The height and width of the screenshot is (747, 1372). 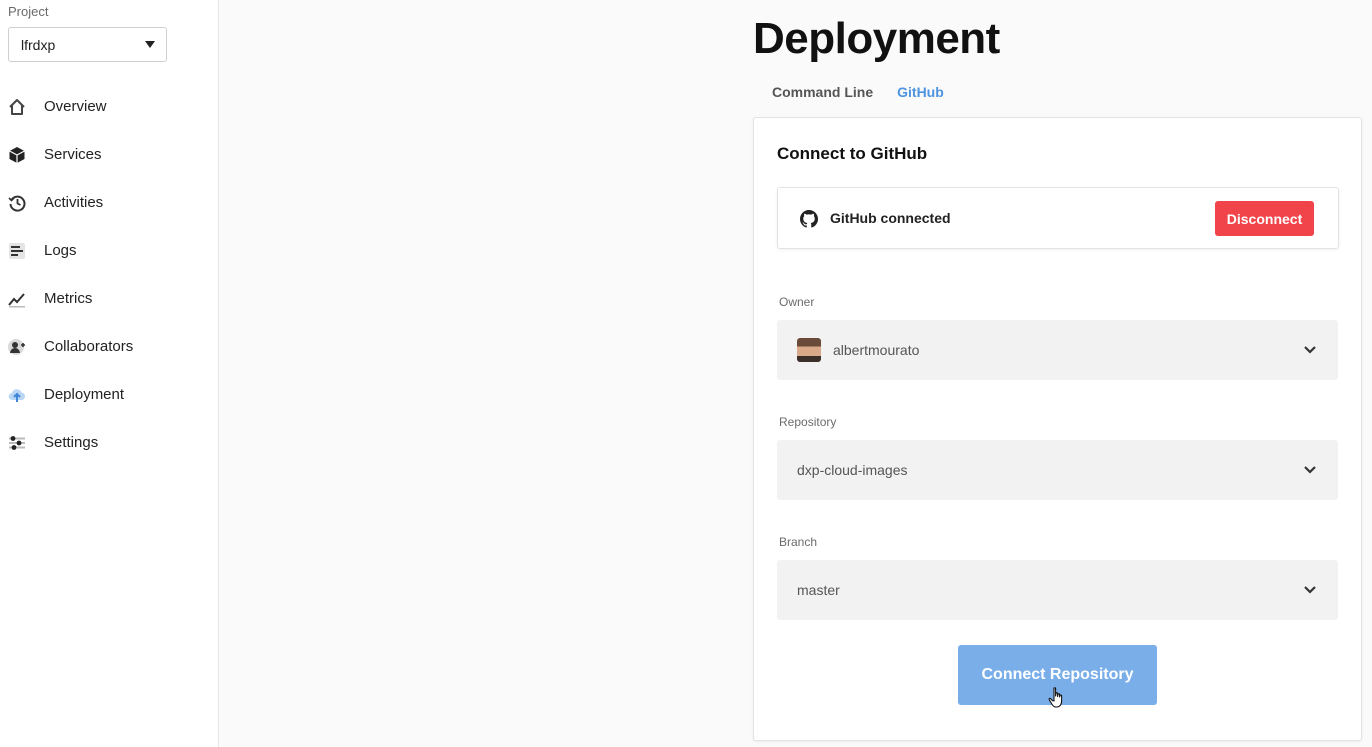 What do you see at coordinates (17, 251) in the screenshot?
I see `logs-icon` at bounding box center [17, 251].